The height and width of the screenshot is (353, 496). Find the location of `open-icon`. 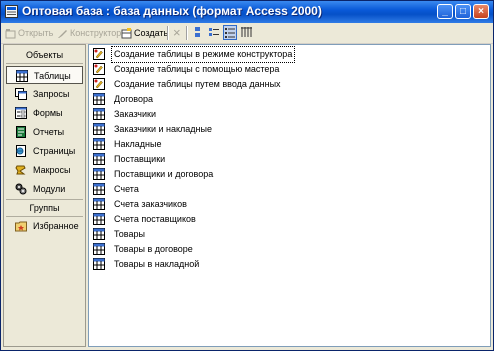

open-icon is located at coordinates (10, 34).